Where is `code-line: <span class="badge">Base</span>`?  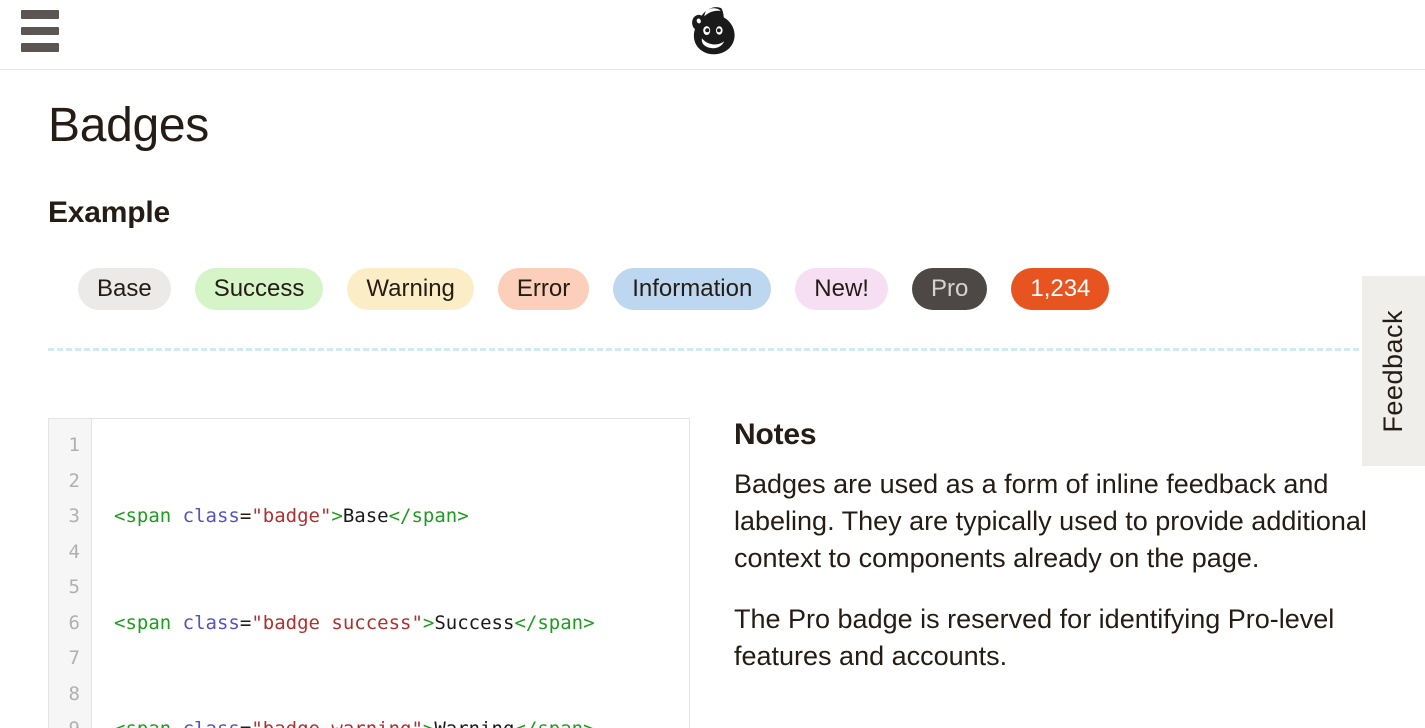 code-line: <span class="badge">Base</span> is located at coordinates (371, 517).